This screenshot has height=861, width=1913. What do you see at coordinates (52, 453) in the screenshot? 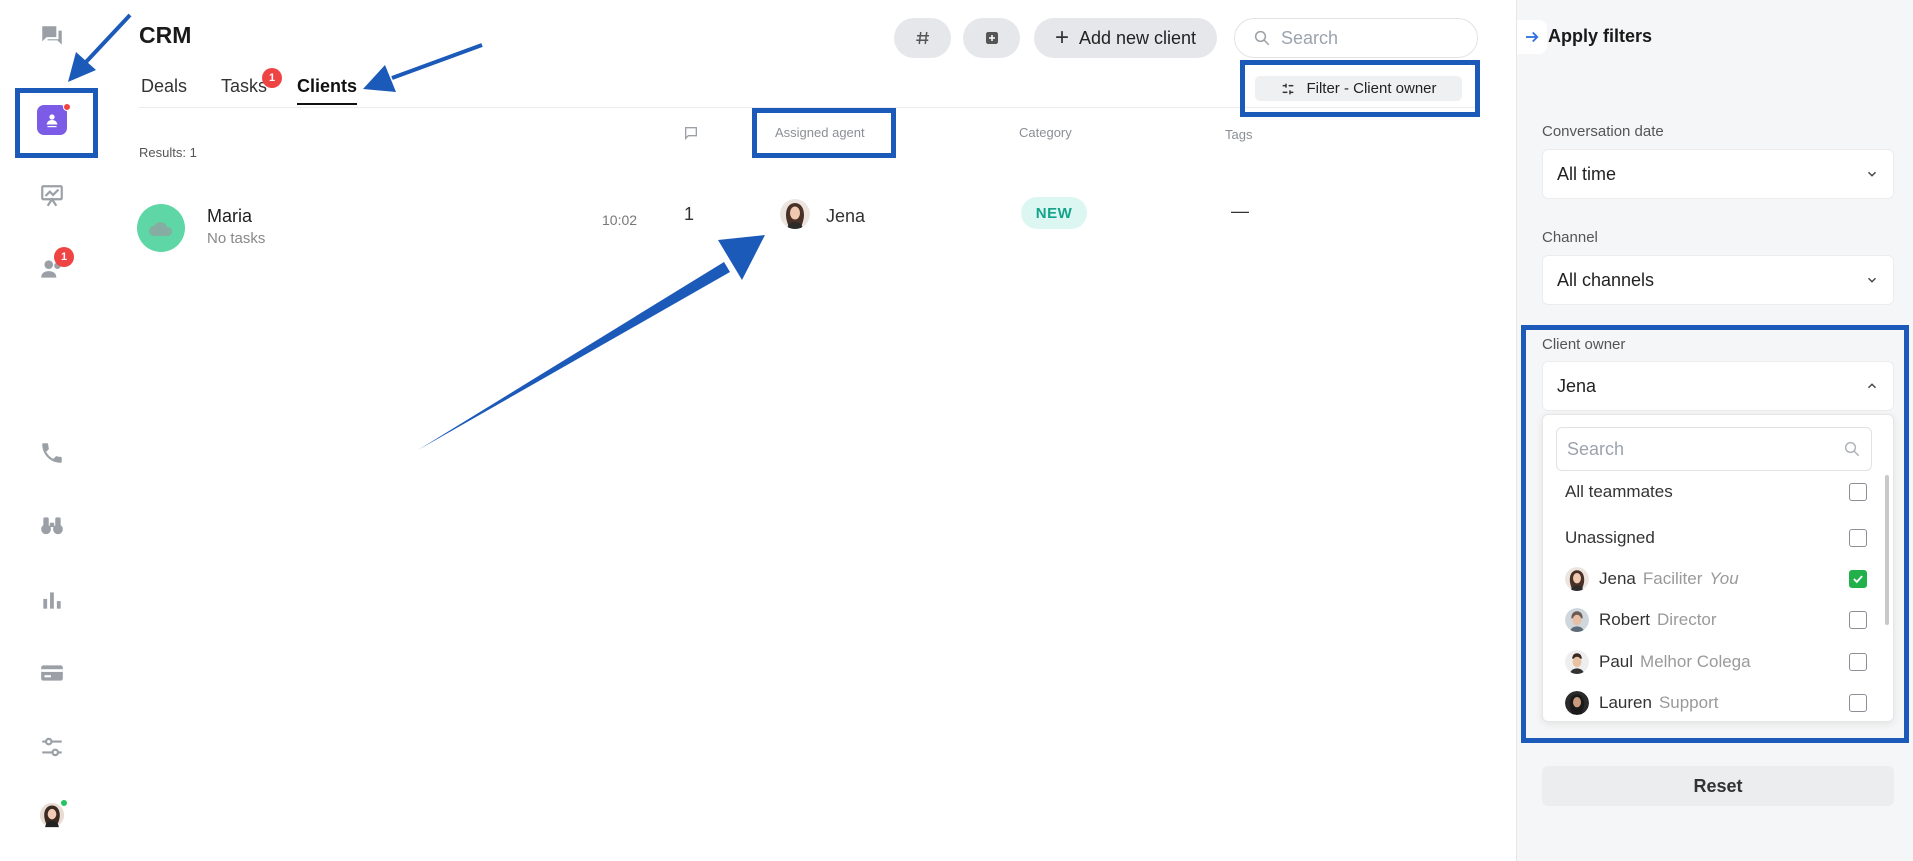
I see `phone-icon` at bounding box center [52, 453].